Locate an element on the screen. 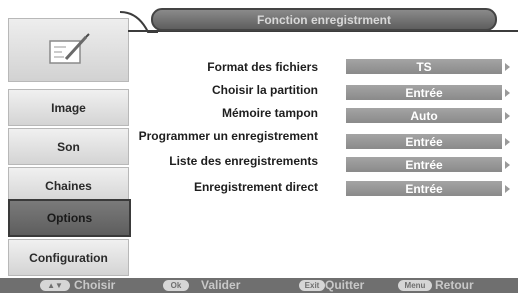  setting-value-list: Entrée is located at coordinates (424, 164).